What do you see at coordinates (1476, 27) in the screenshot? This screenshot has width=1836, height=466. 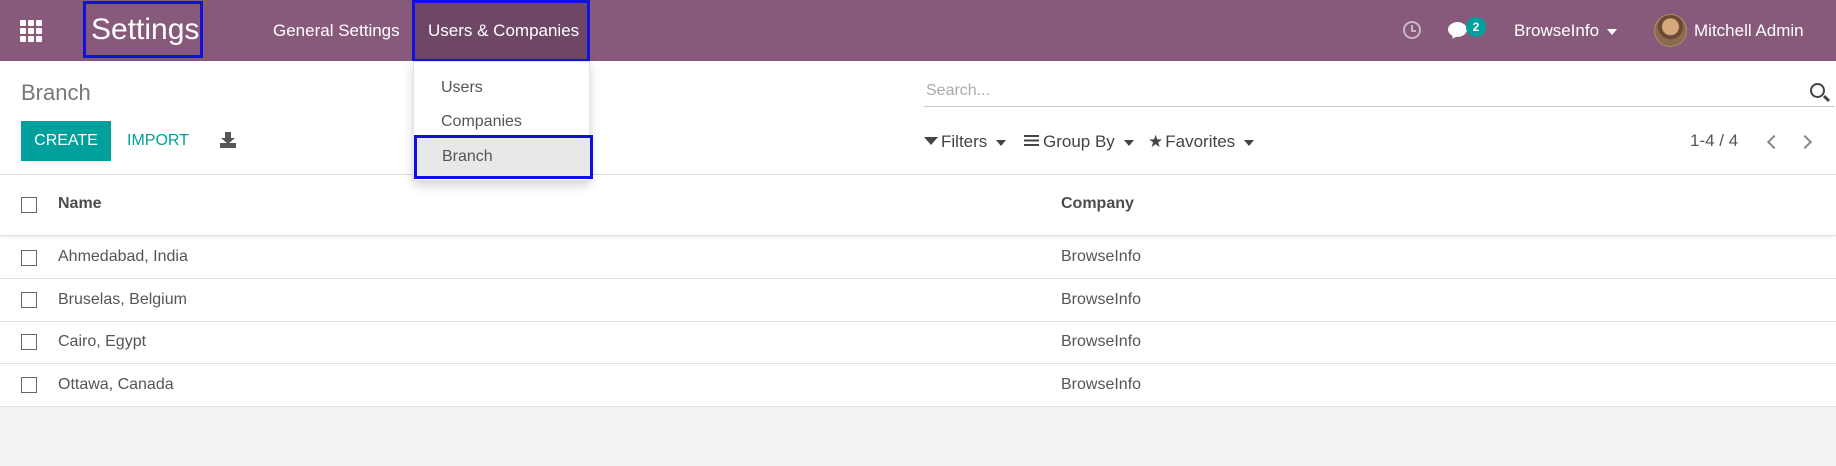 I see `messages-count-badge: 2` at bounding box center [1476, 27].